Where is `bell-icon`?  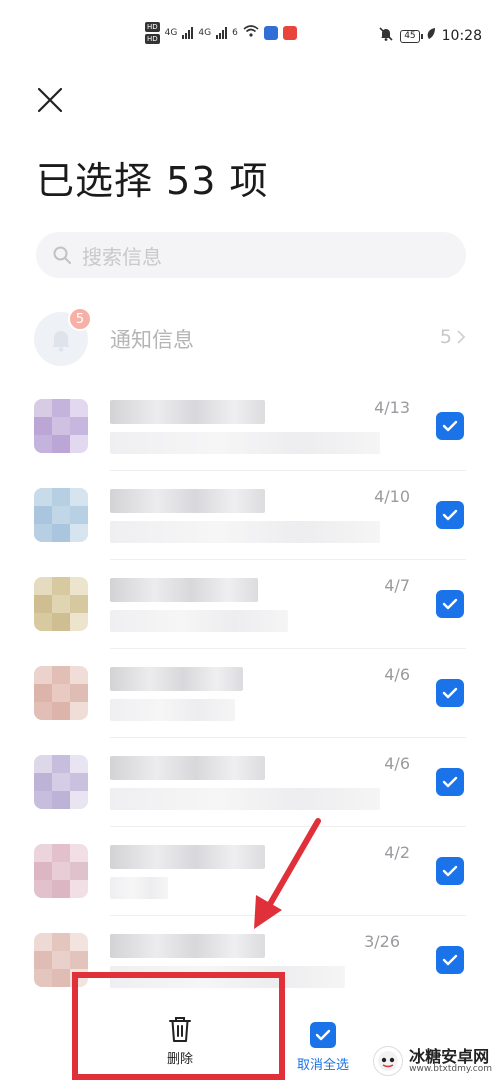
bell-icon is located at coordinates (61, 341).